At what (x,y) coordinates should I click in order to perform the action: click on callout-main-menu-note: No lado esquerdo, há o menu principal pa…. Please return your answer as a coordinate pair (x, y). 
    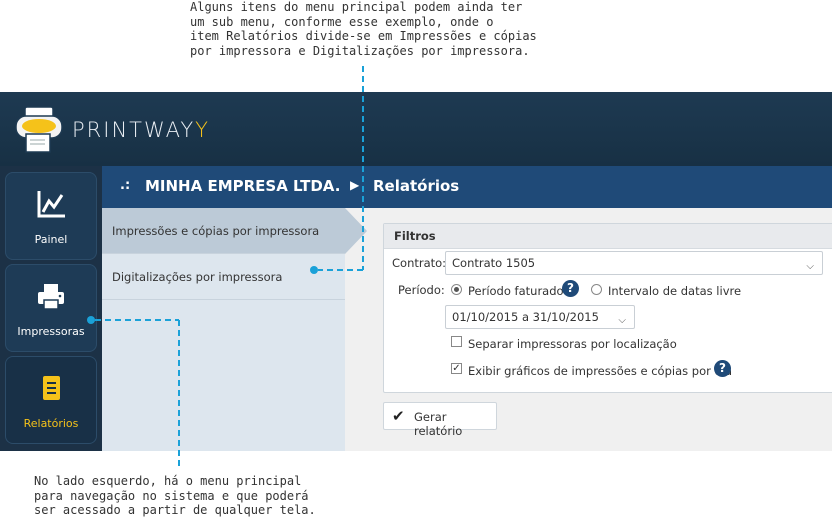
    Looking at the image, I should click on (175, 495).